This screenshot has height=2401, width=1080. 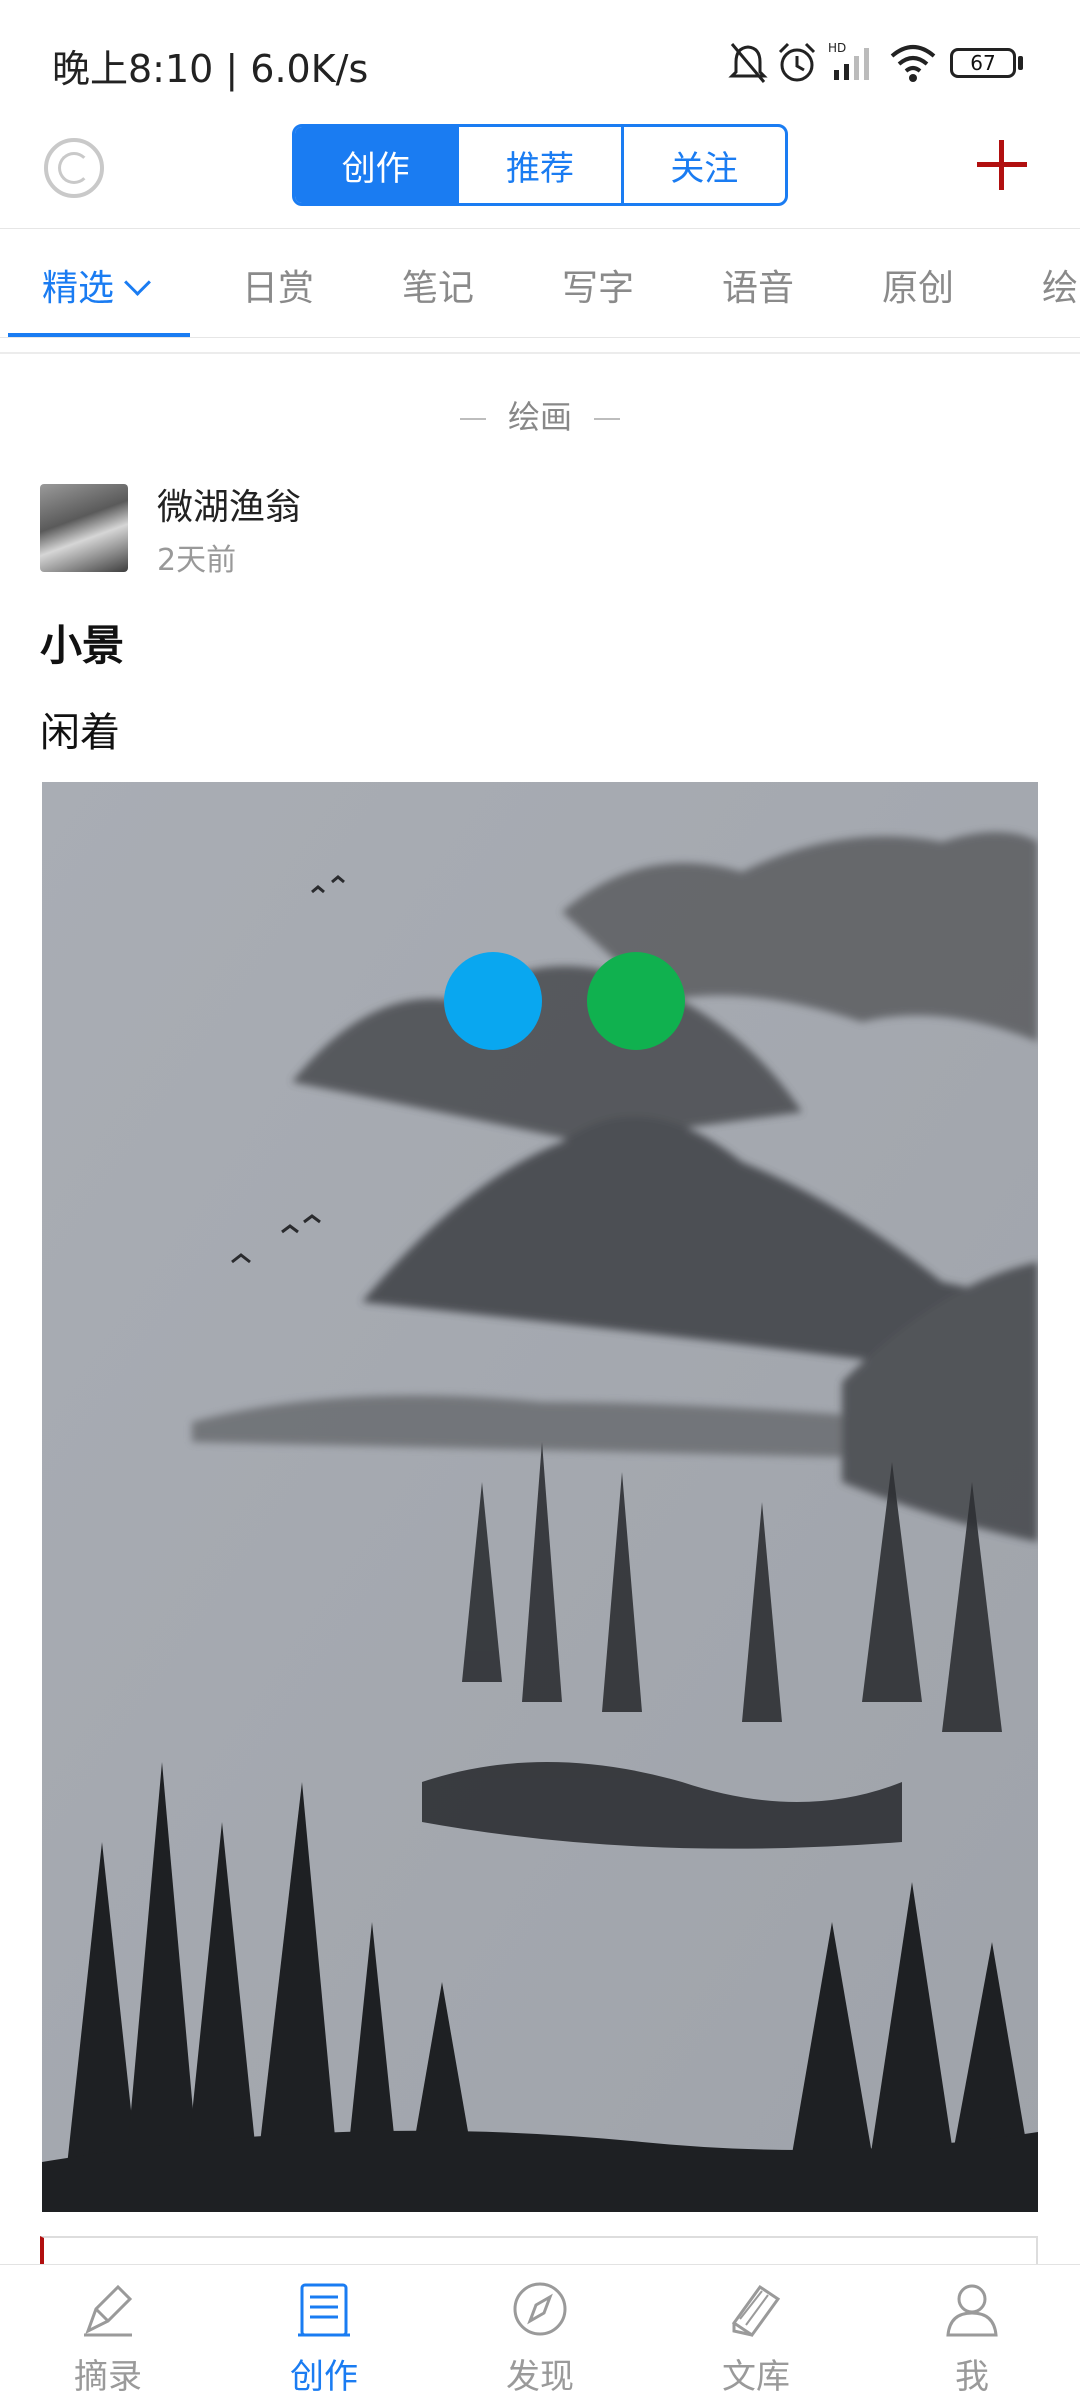 What do you see at coordinates (278, 285) in the screenshot?
I see `tab-appreciation: 日赏` at bounding box center [278, 285].